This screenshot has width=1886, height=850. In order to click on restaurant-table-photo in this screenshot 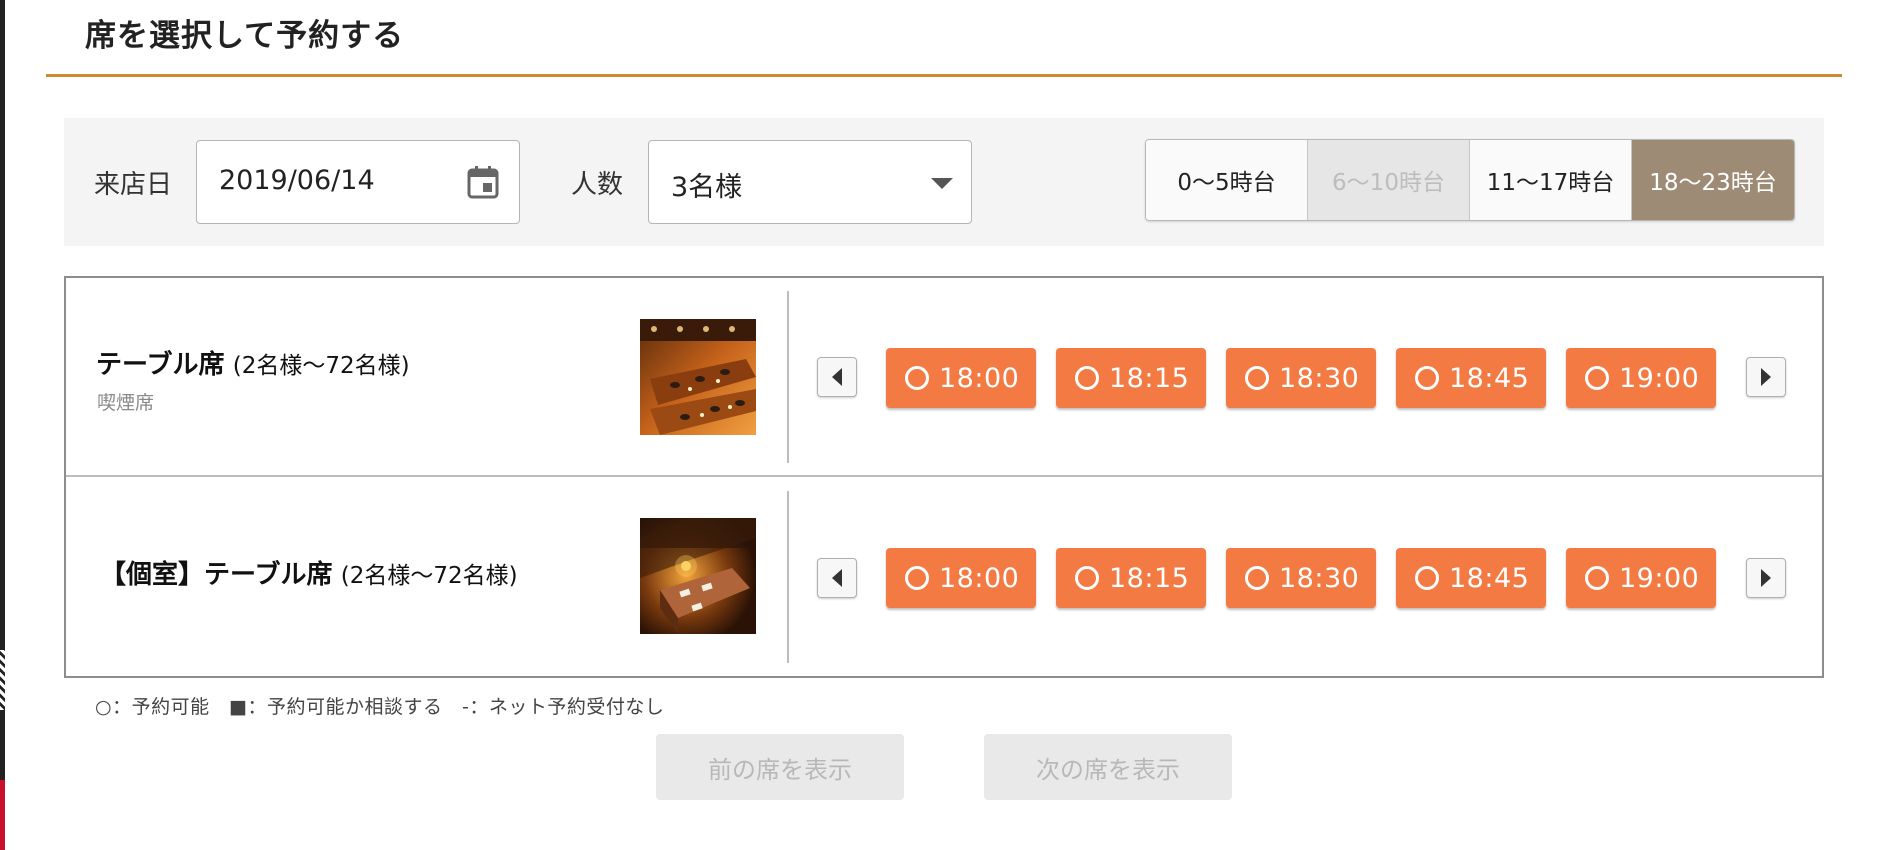, I will do `click(698, 377)`.